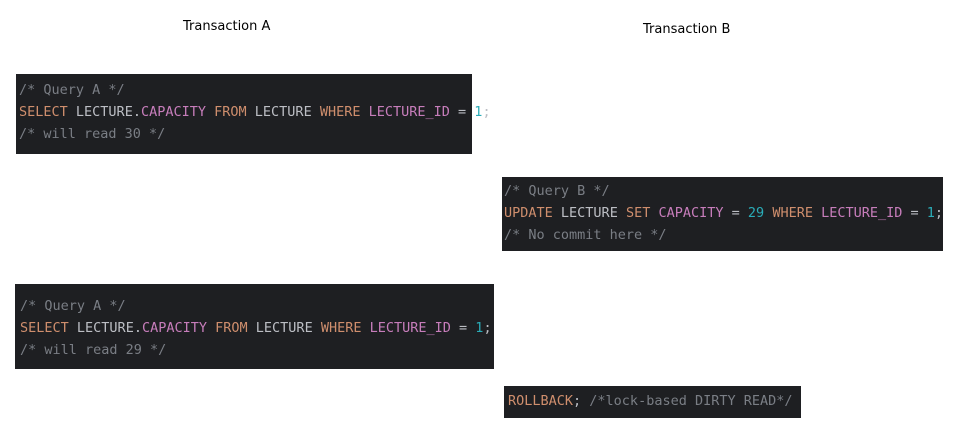 Image resolution: width=967 pixels, height=444 pixels. I want to click on sql-keyword: UPDATE, so click(528, 213).